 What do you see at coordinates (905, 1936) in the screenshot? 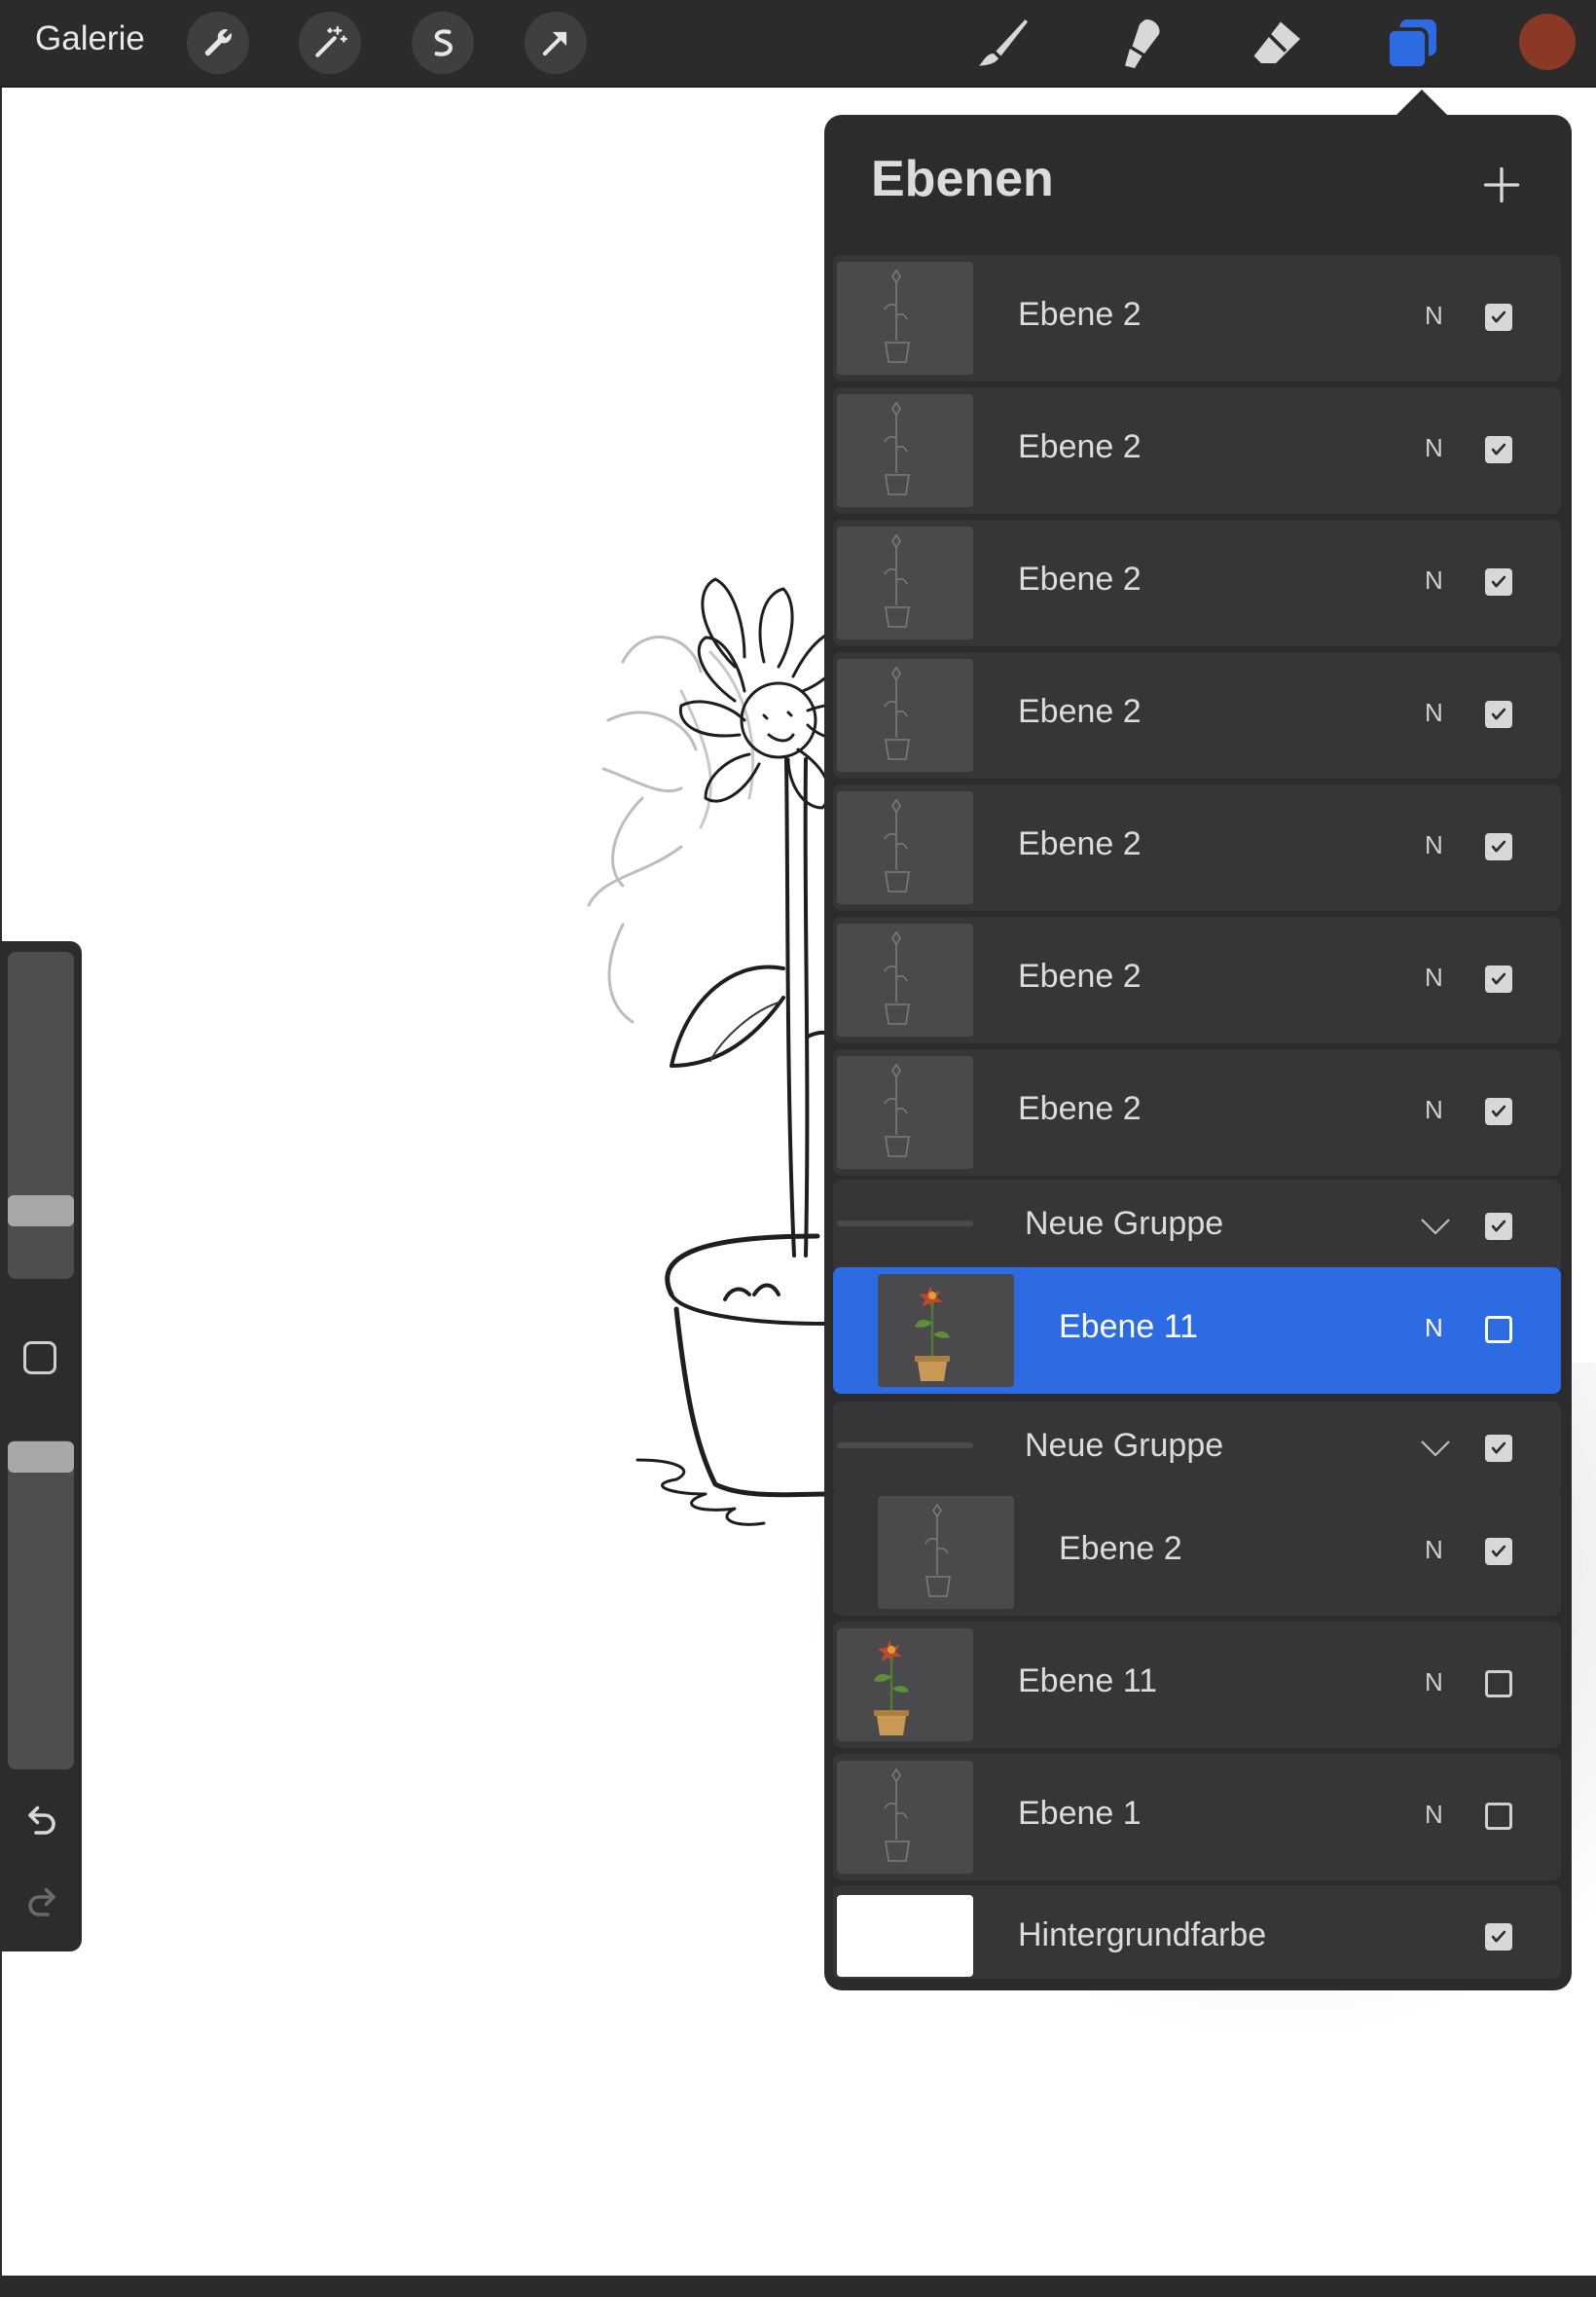
I see `background-color-swatch` at bounding box center [905, 1936].